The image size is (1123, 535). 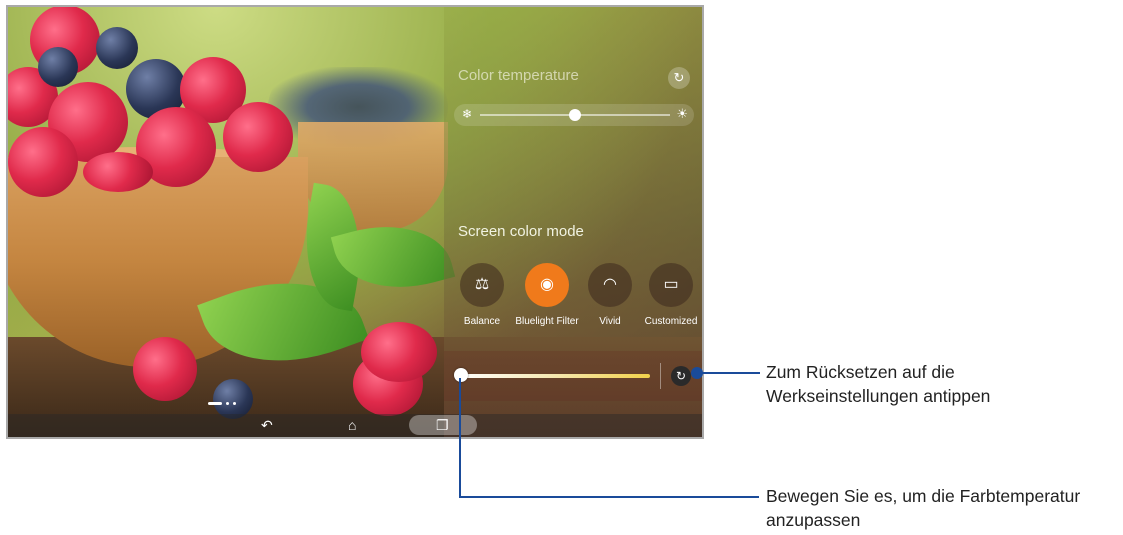 I want to click on rainbow-icon: ◠, so click(x=610, y=285).